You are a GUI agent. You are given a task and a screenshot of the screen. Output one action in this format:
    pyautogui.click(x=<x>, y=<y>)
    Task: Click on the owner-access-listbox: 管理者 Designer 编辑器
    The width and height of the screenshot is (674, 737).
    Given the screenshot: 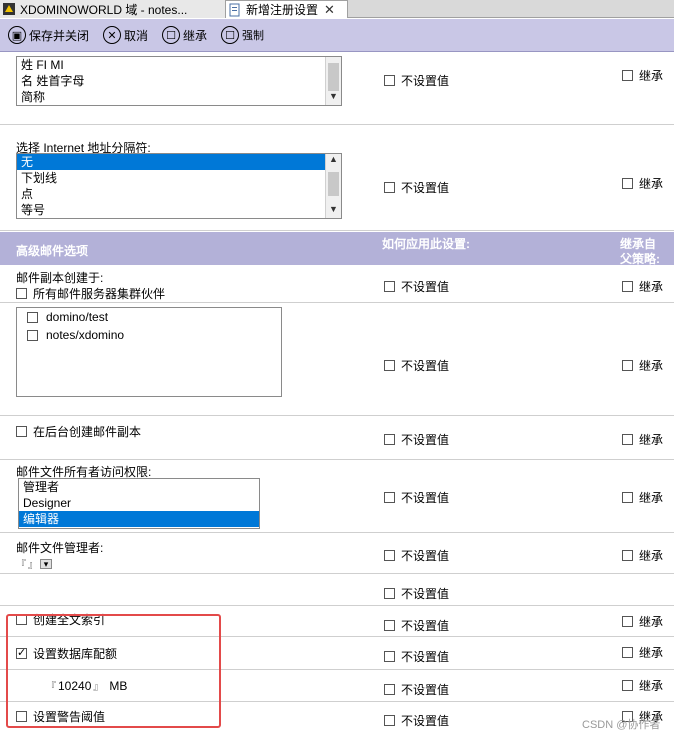 What is the action you would take?
    pyautogui.click(x=139, y=503)
    